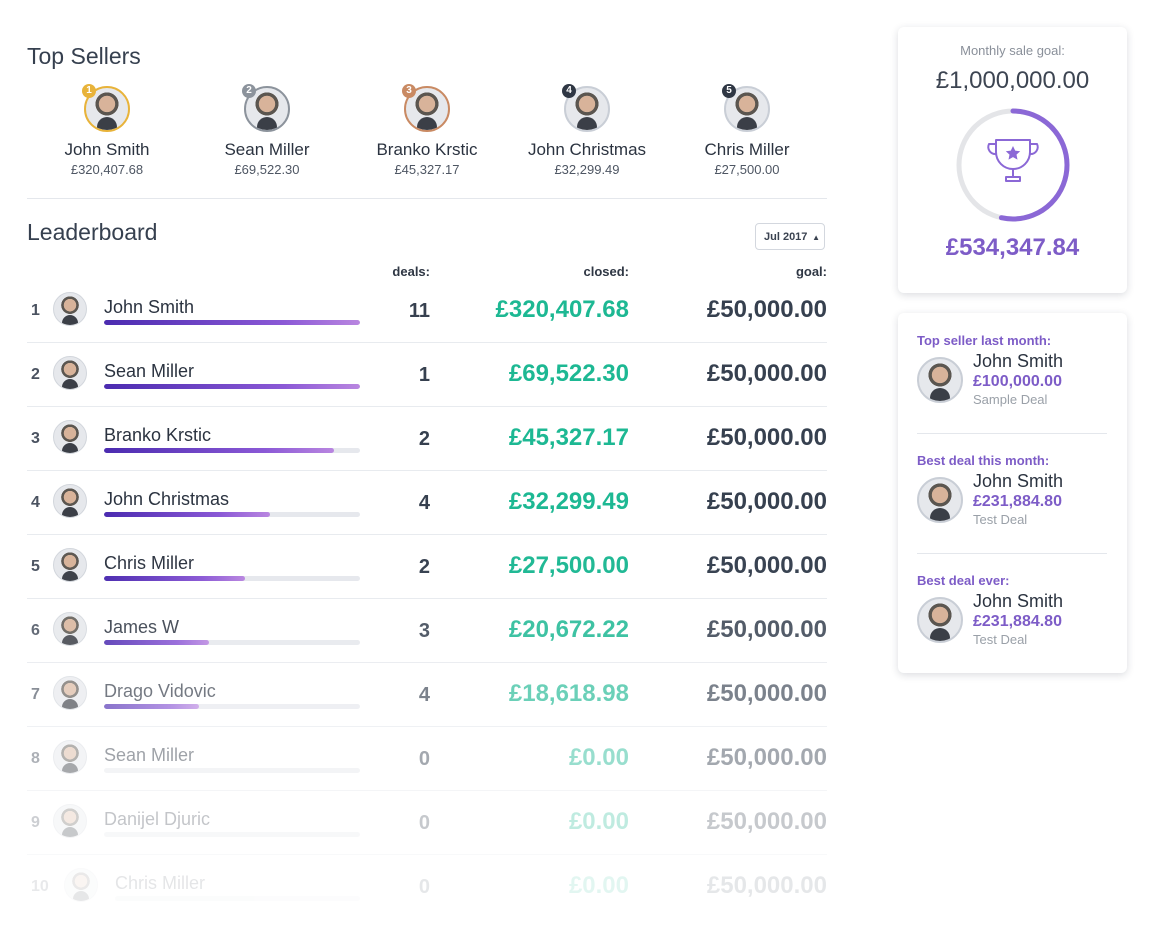 This screenshot has height=948, width=1152. What do you see at coordinates (427, 149) in the screenshot?
I see `seller-name: Branko Krstic` at bounding box center [427, 149].